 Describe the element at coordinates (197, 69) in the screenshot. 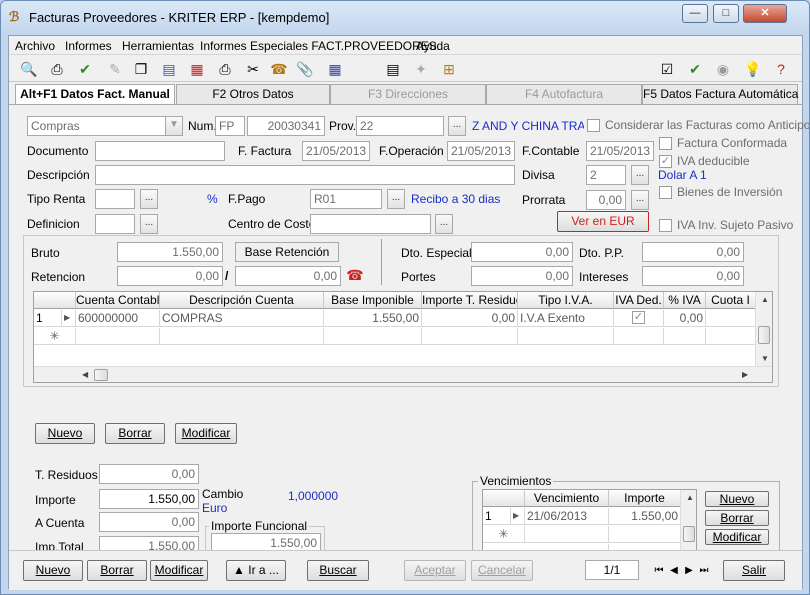

I see `calendar-icon: ▦` at that location.